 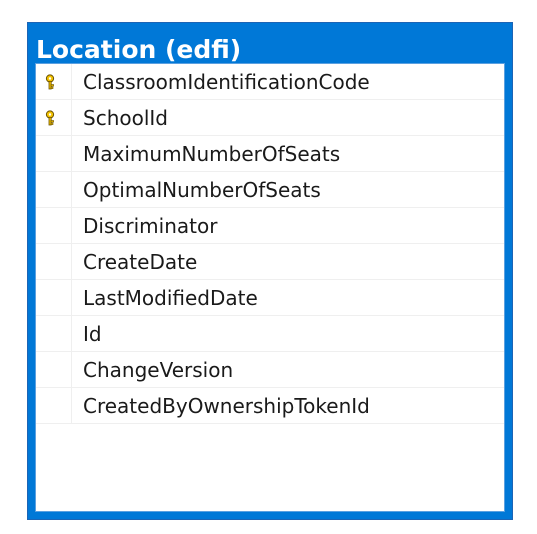 I want to click on column-name: ChangeVersion, so click(x=158, y=370).